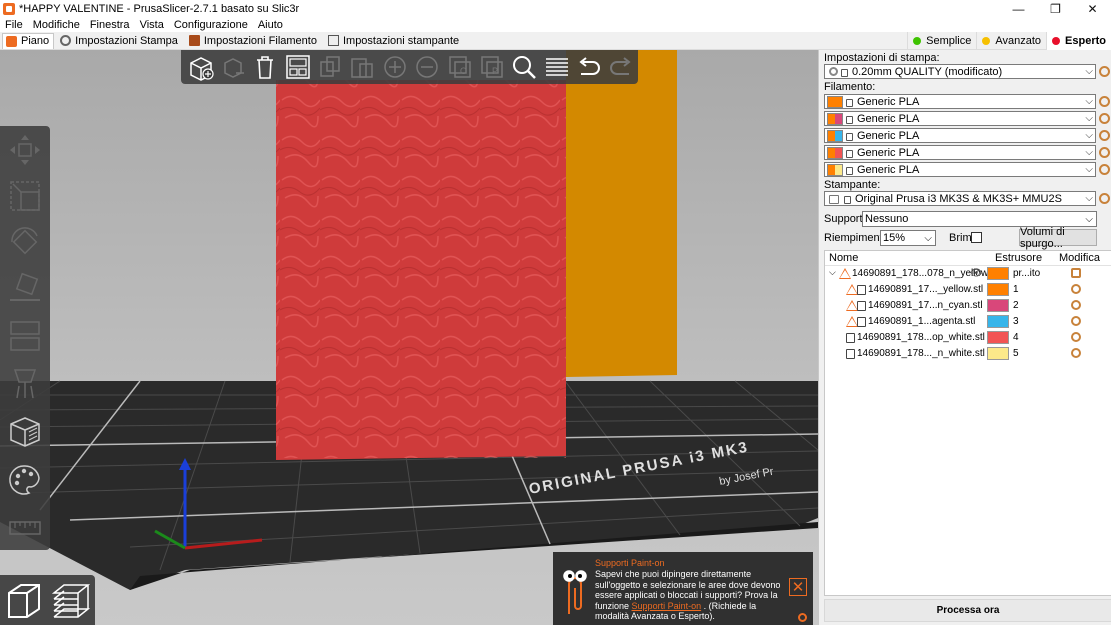 The width and height of the screenshot is (1111, 625). Describe the element at coordinates (588, 67) in the screenshot. I see `undo-button` at that location.